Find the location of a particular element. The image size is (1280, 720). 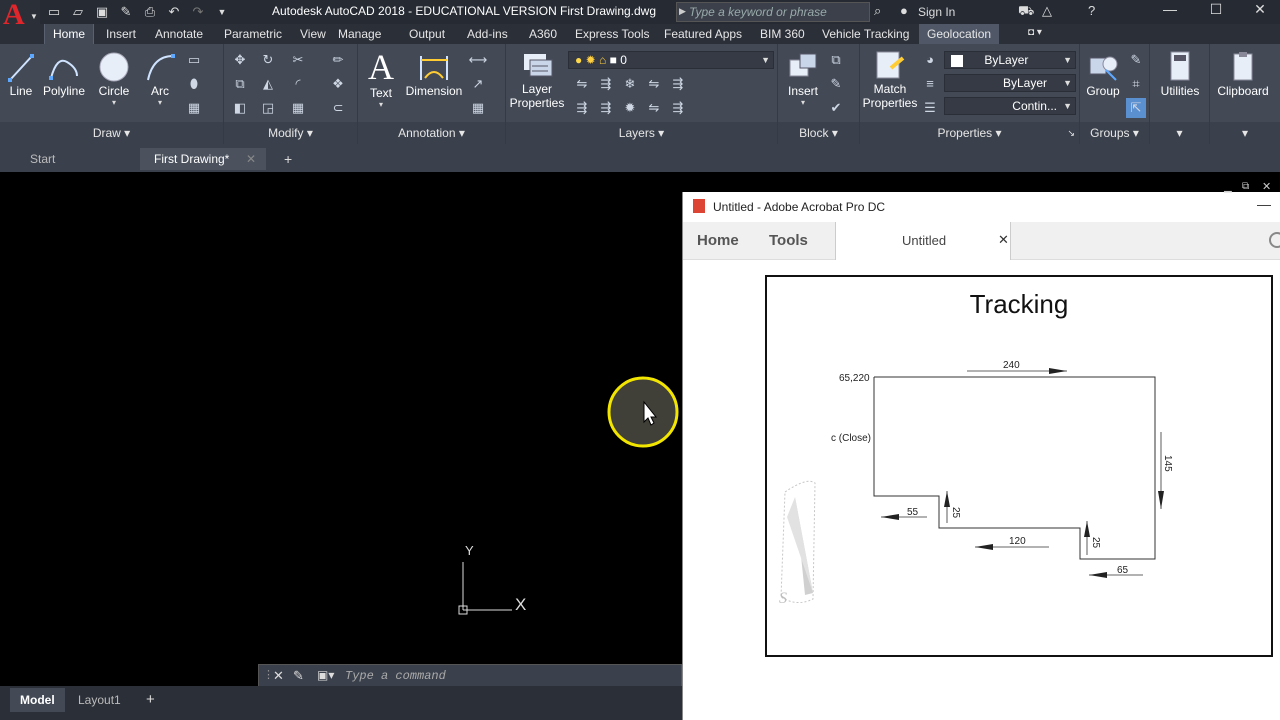

trim-icon: ✂ is located at coordinates (298, 60).